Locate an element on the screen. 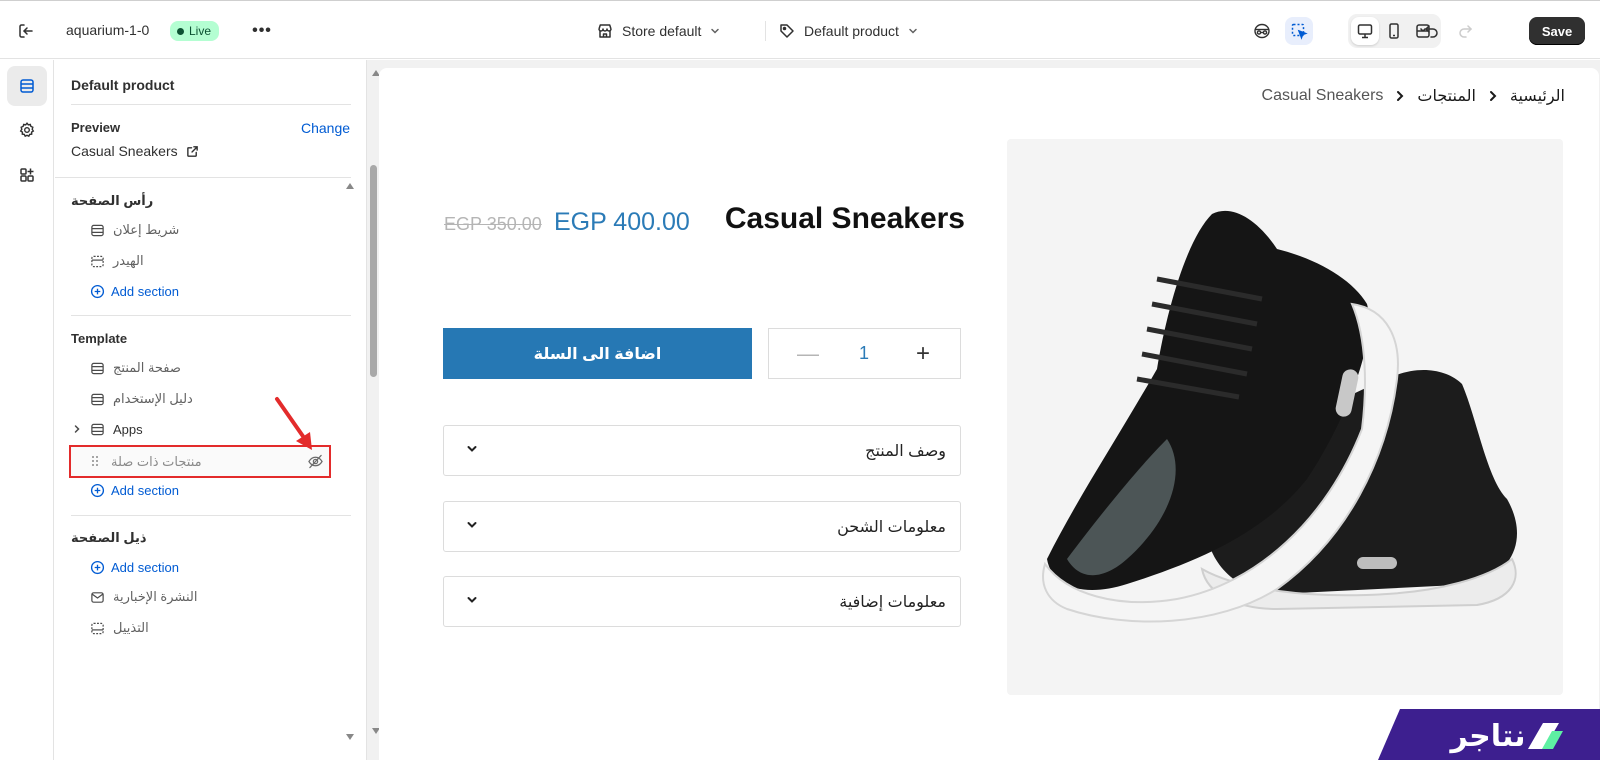 This screenshot has width=1600, height=760. section-item-footer: التذييل is located at coordinates (119, 628).